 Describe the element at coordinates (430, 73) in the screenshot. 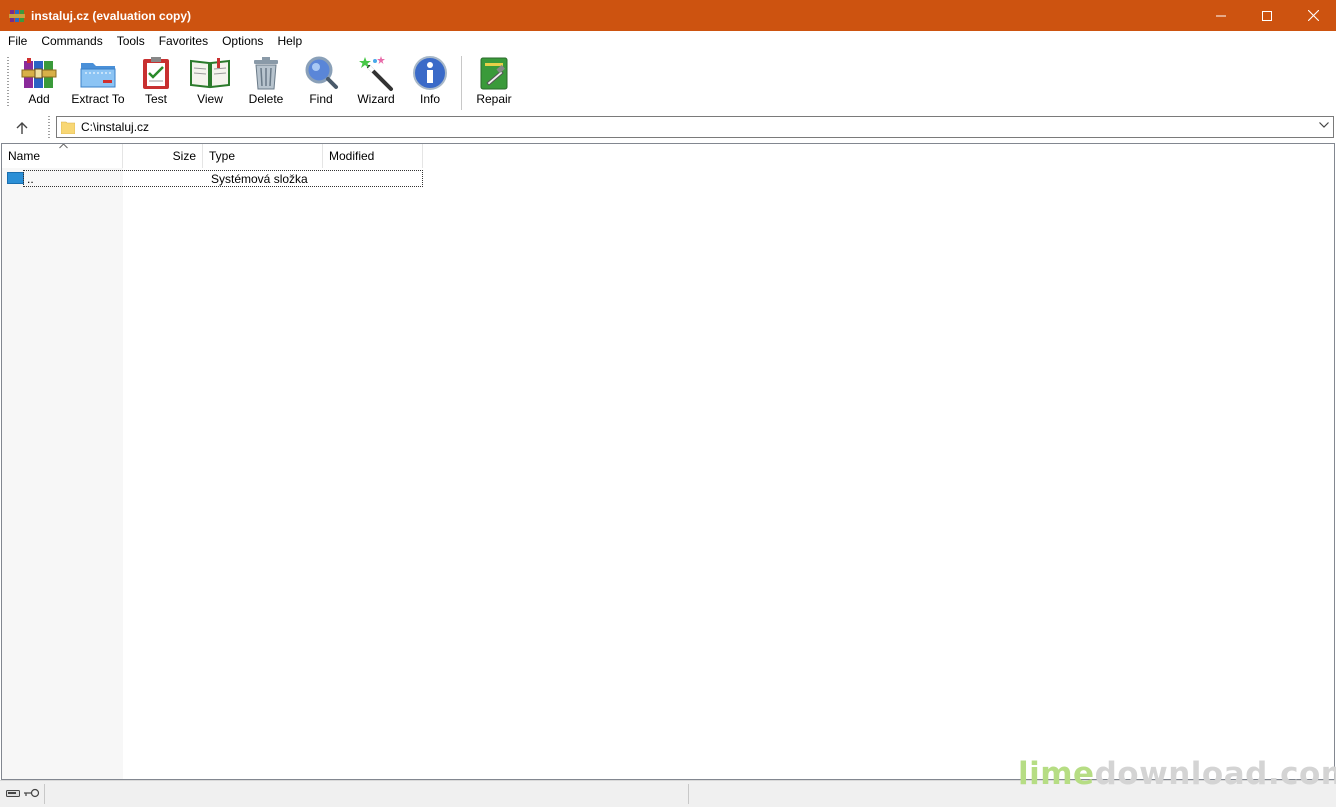

I see `info-icon` at that location.